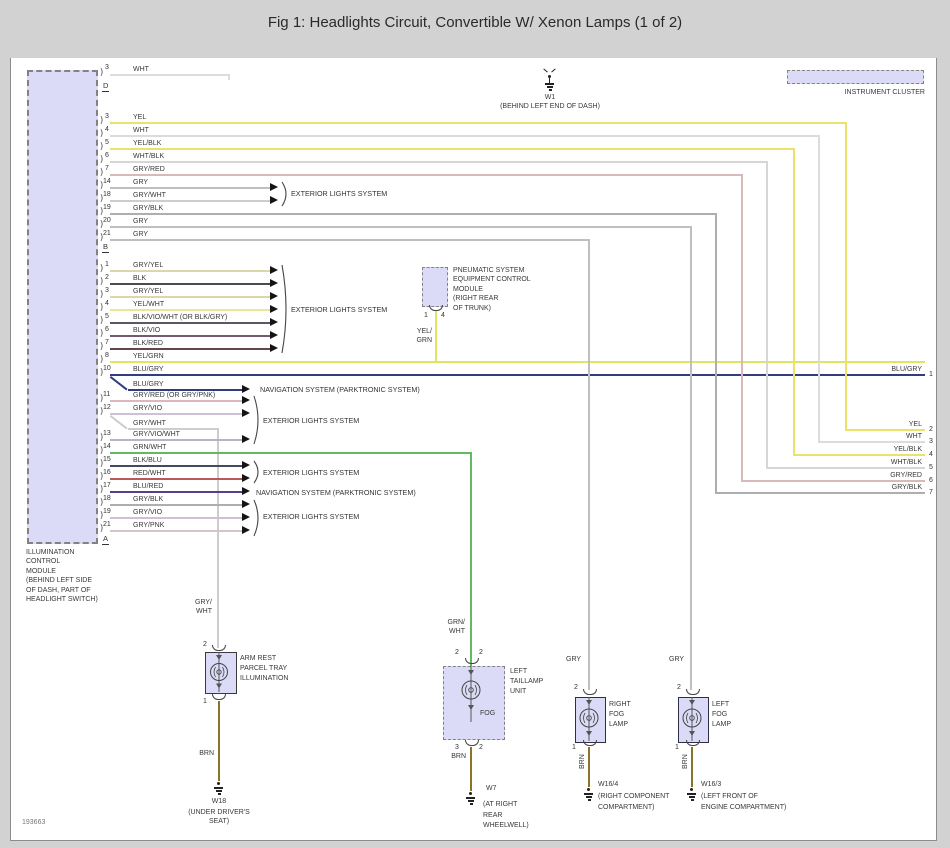  What do you see at coordinates (176, 479) in the screenshot?
I see `wire-line-red-wht` at bounding box center [176, 479].